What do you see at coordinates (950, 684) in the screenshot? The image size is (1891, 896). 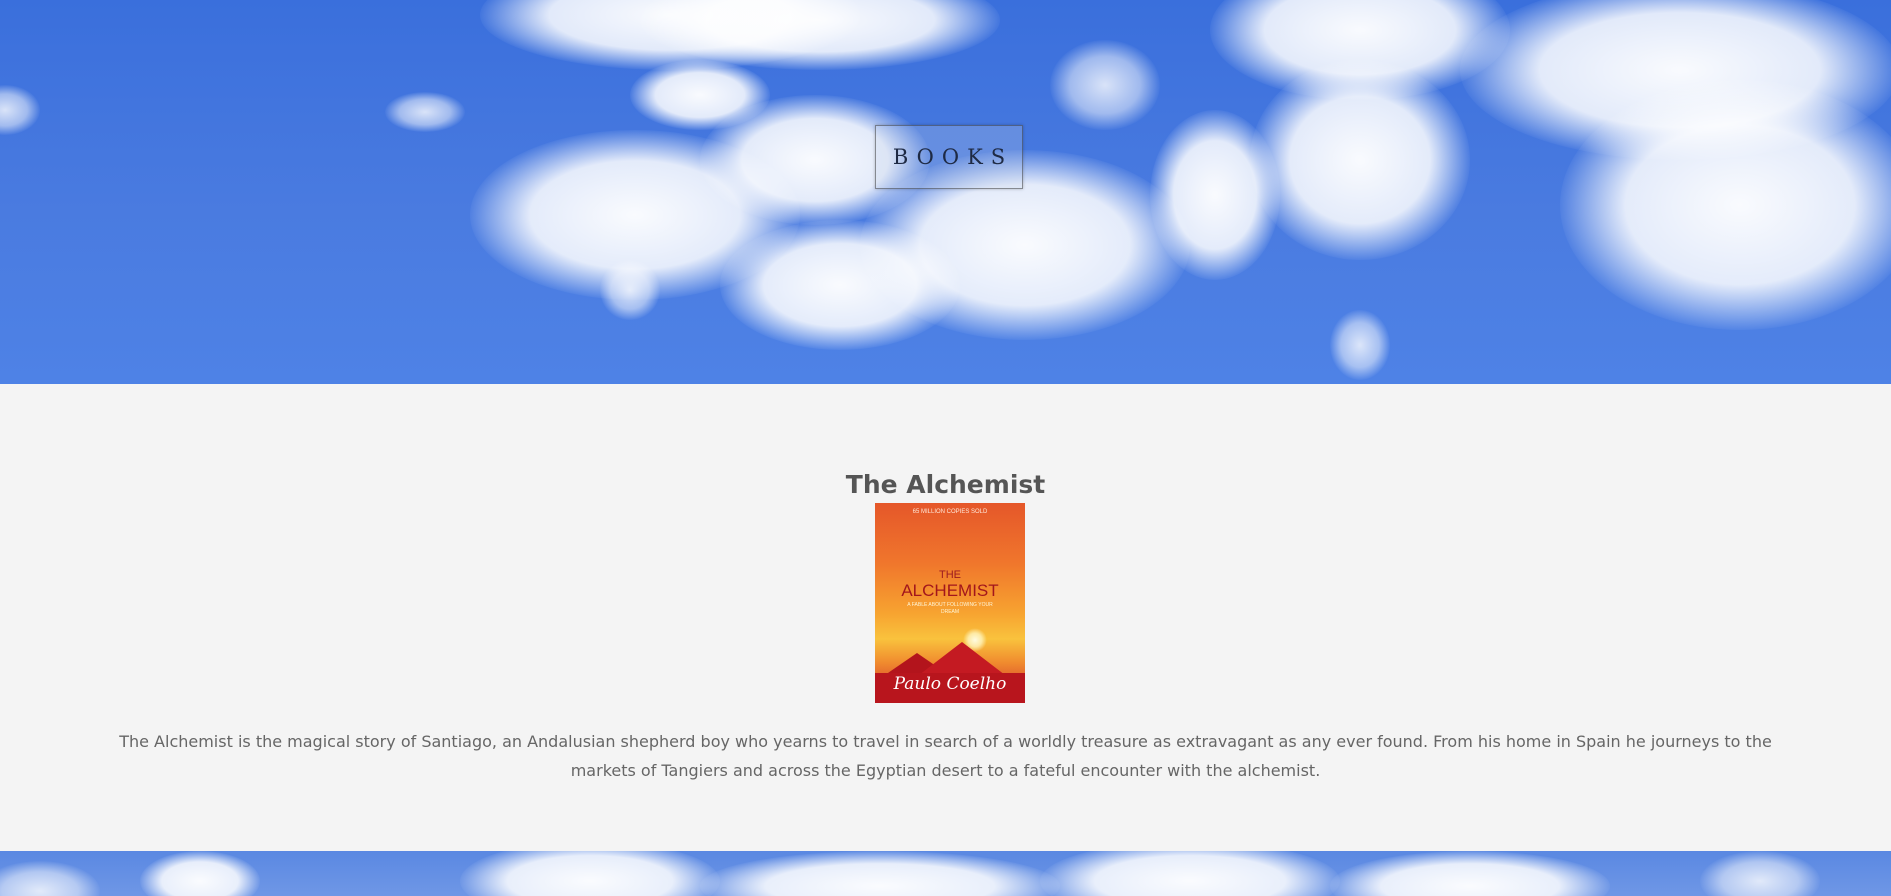 I see `cover-author: Paulo Coelho` at bounding box center [950, 684].